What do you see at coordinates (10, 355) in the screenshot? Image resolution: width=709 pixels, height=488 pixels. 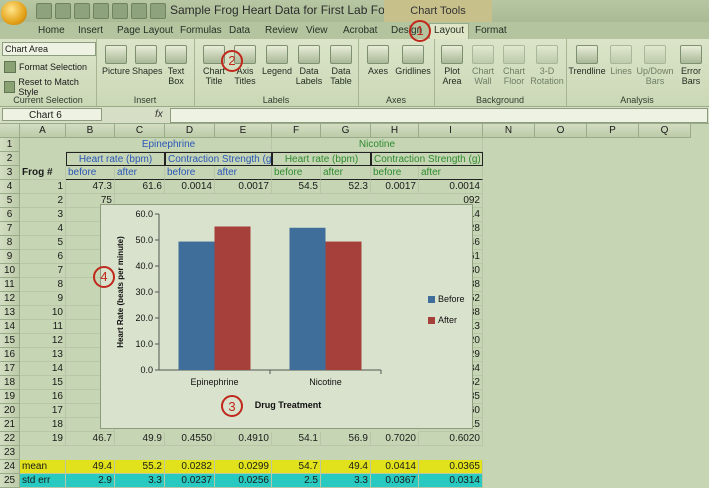 I see `row-header-16: 16` at bounding box center [10, 355].